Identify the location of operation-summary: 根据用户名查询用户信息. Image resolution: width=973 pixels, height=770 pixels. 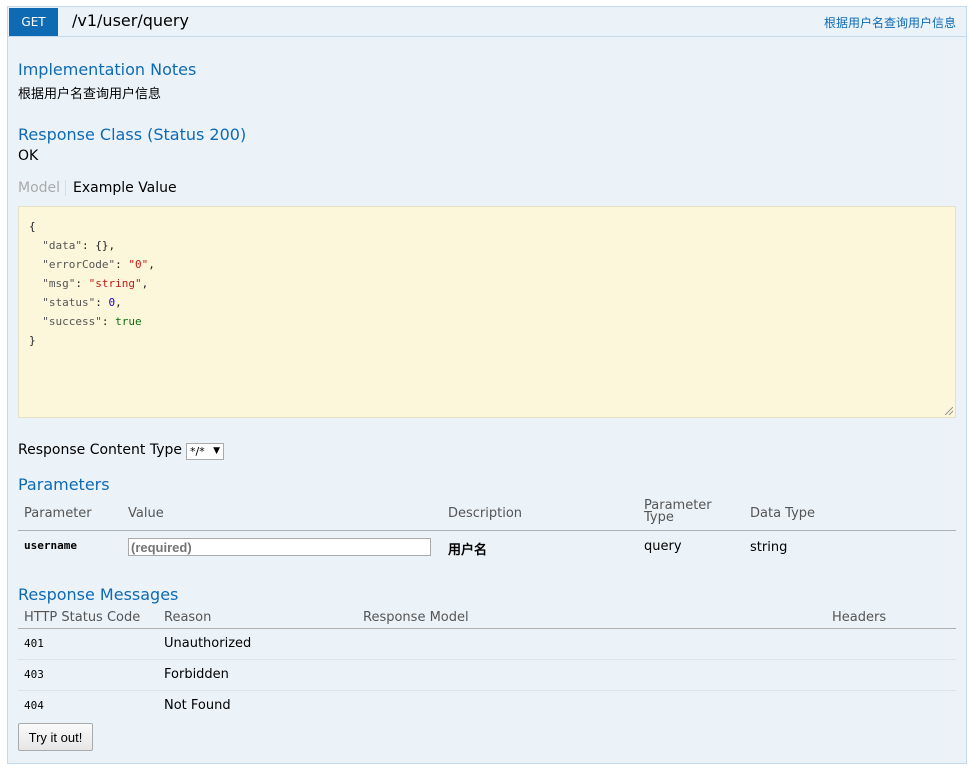
(890, 22).